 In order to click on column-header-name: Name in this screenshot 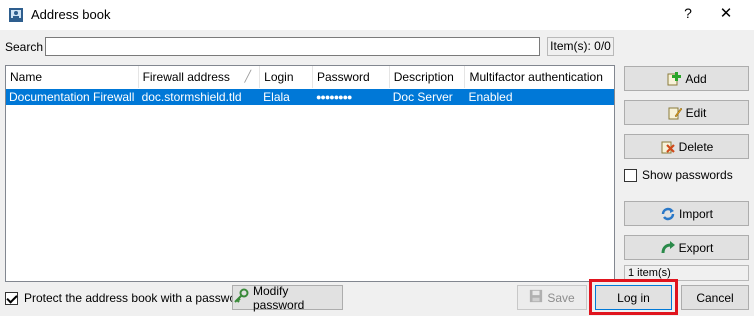, I will do `click(72, 77)`.